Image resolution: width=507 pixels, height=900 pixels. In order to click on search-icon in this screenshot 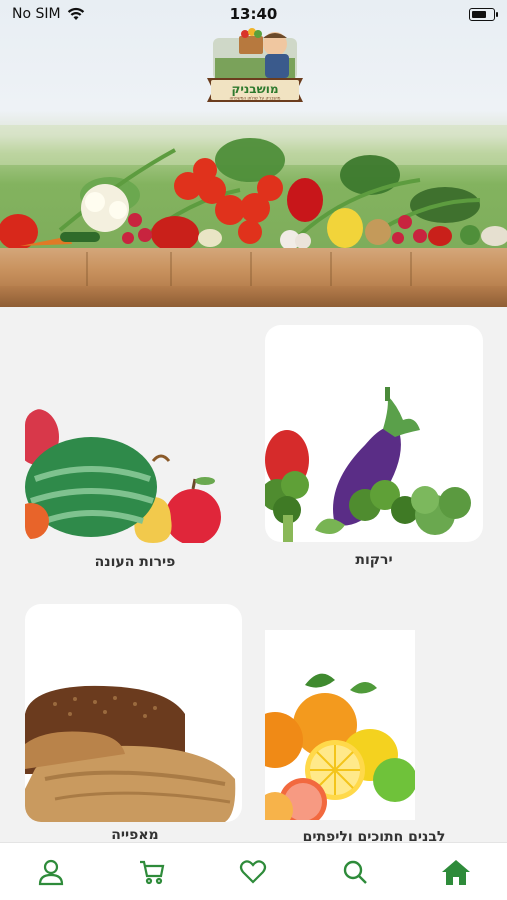, I will do `click(355, 872)`.